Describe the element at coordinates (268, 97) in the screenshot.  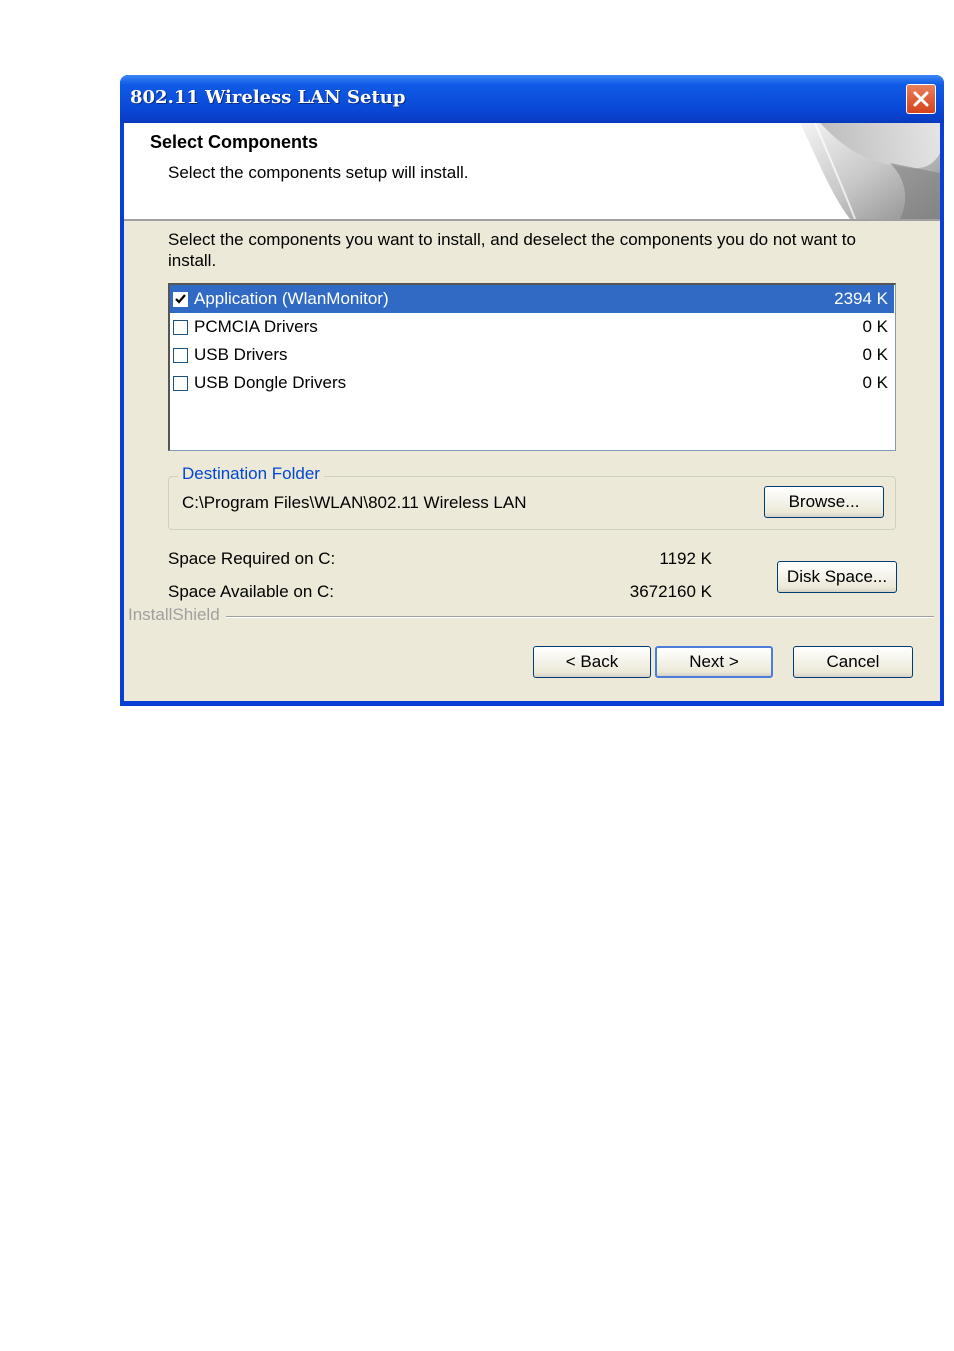
I see `window-title: 802.11 Wireless LAN Setup` at that location.